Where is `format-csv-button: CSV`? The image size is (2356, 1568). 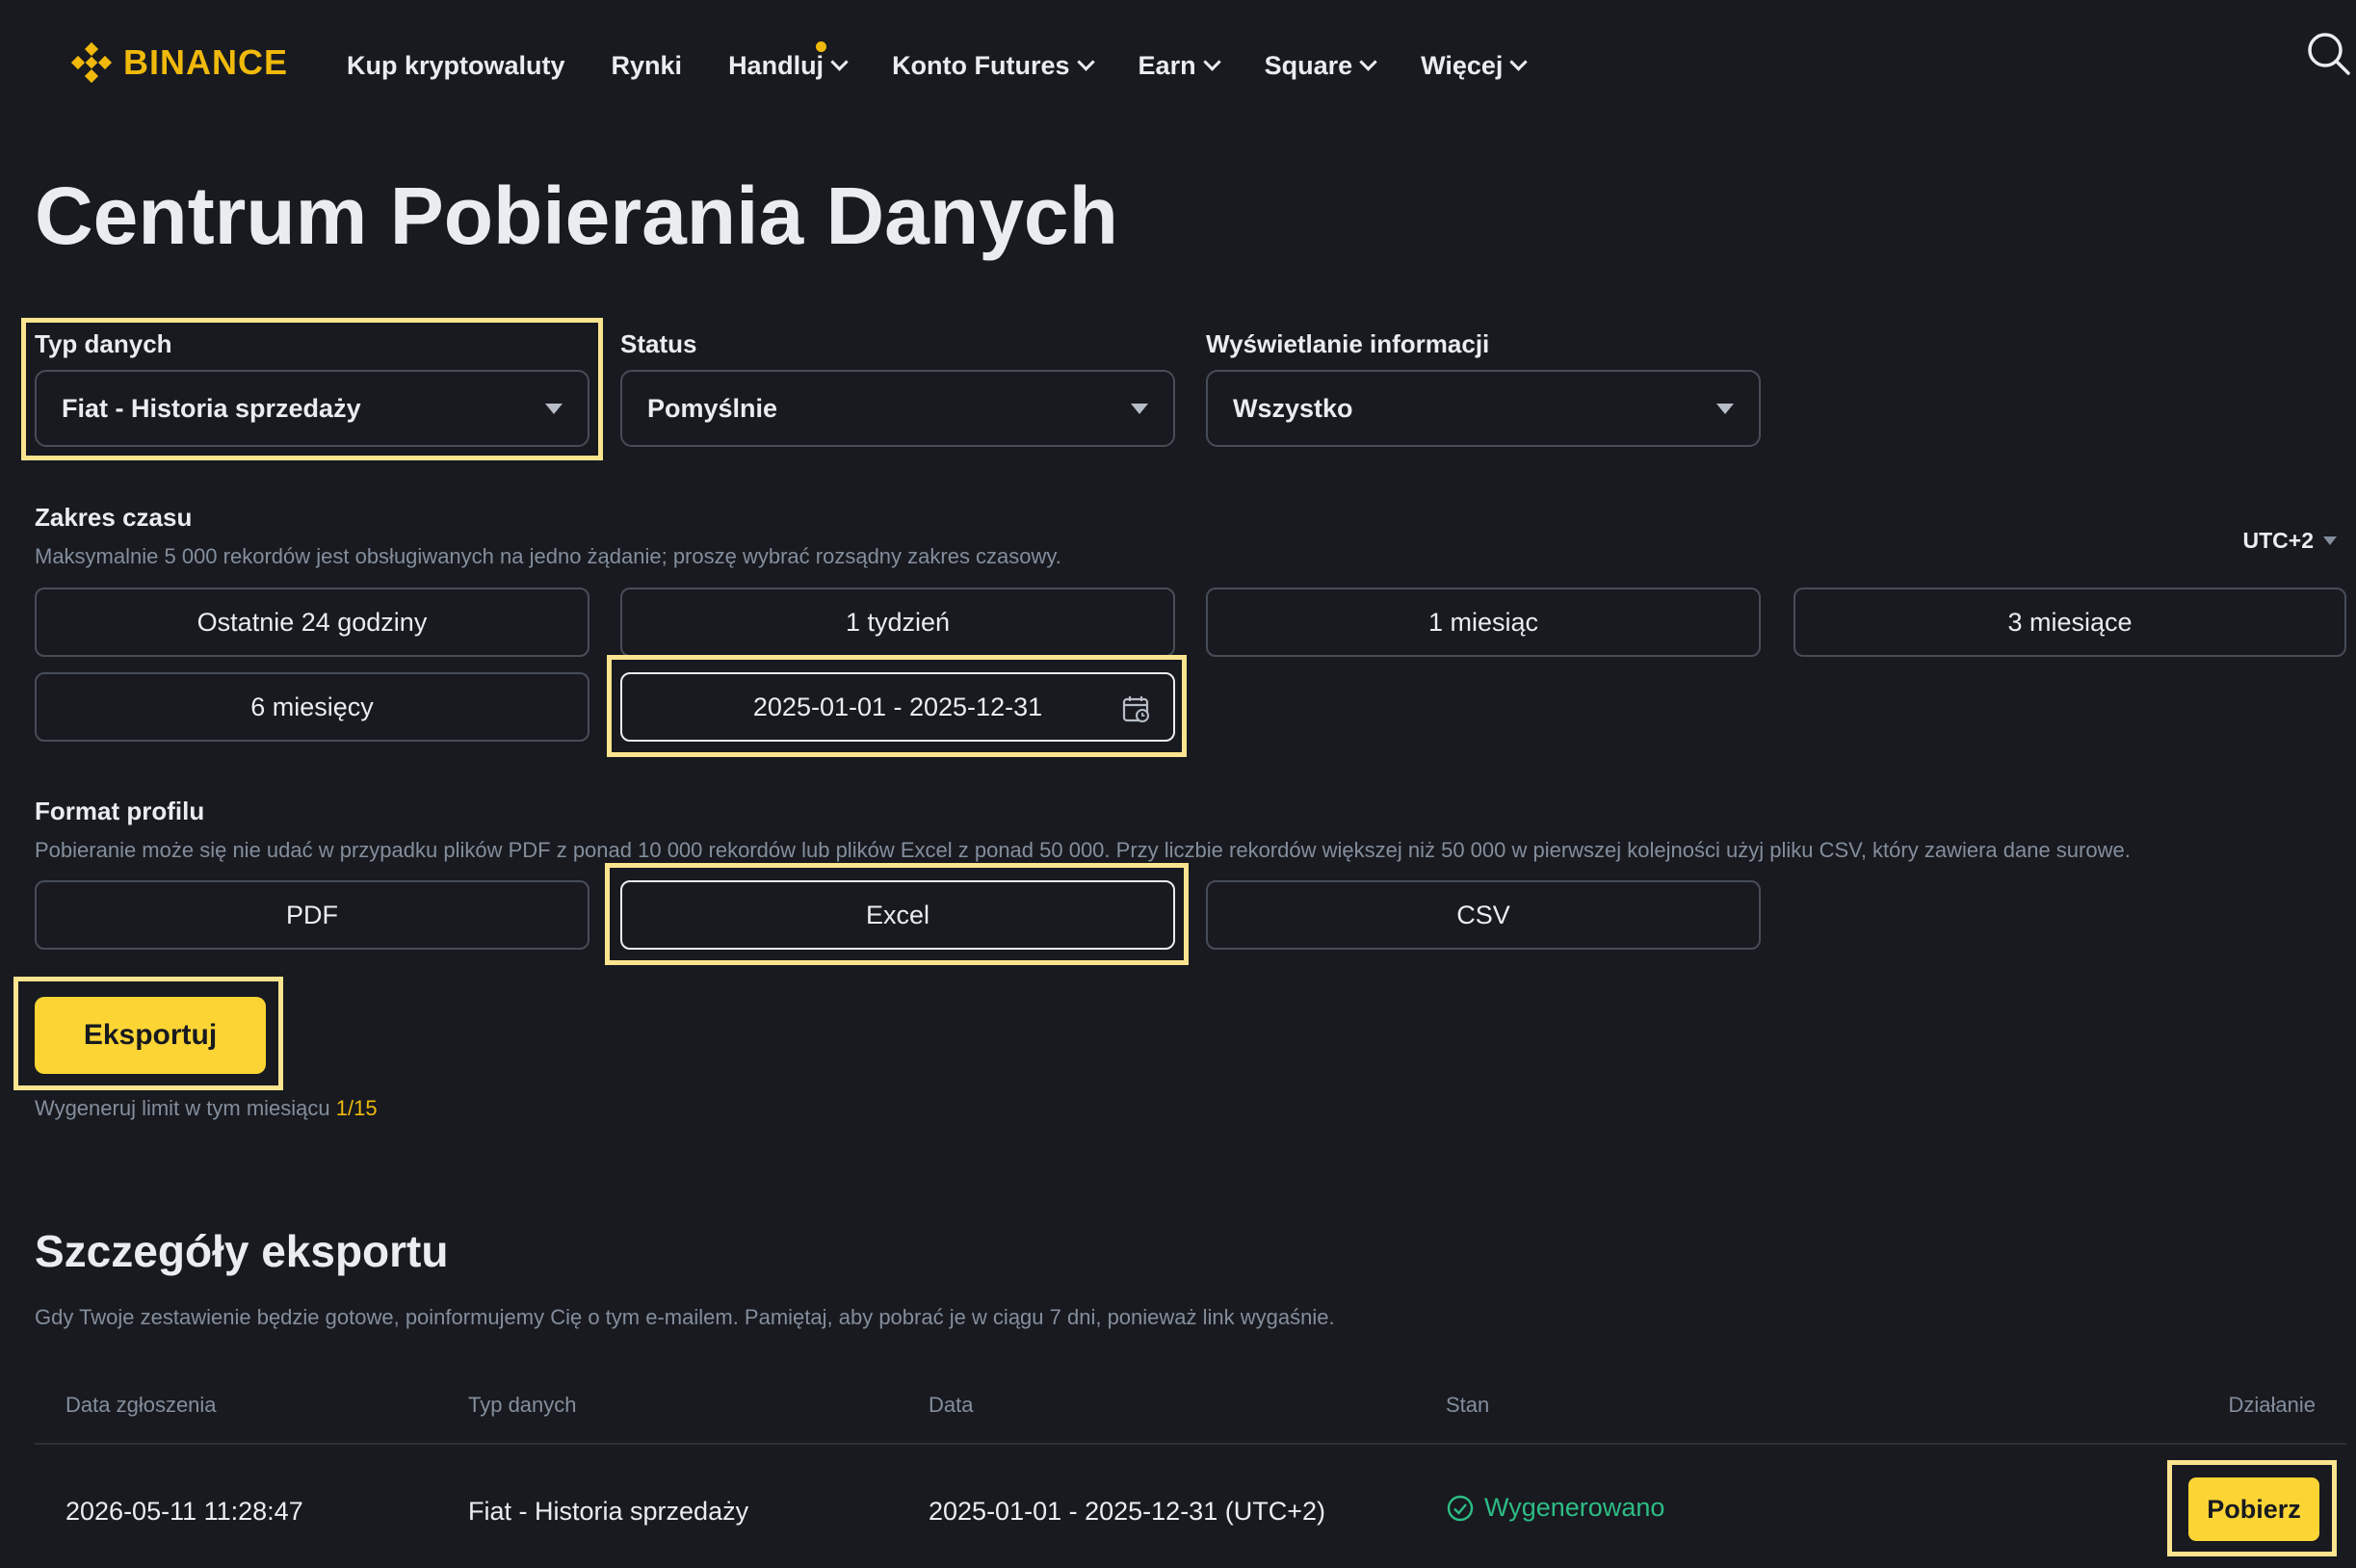
format-csv-button: CSV is located at coordinates (1484, 915).